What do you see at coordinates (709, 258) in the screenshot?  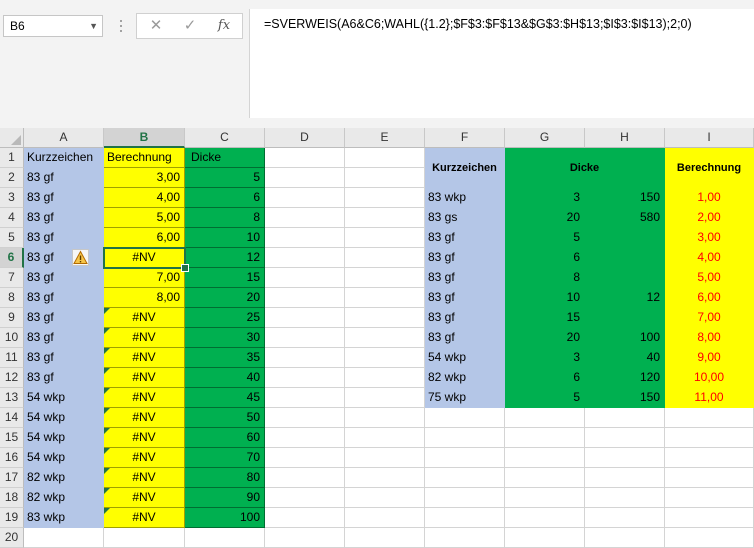 I see `right-berechnung-cell: 4,00` at bounding box center [709, 258].